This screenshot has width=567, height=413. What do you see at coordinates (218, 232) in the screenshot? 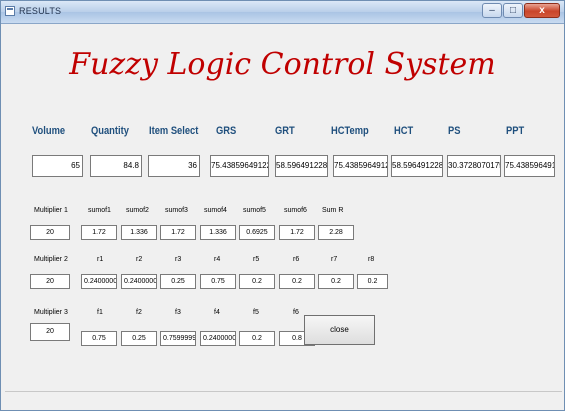
I see `sumof4-field: 1.336` at bounding box center [218, 232].